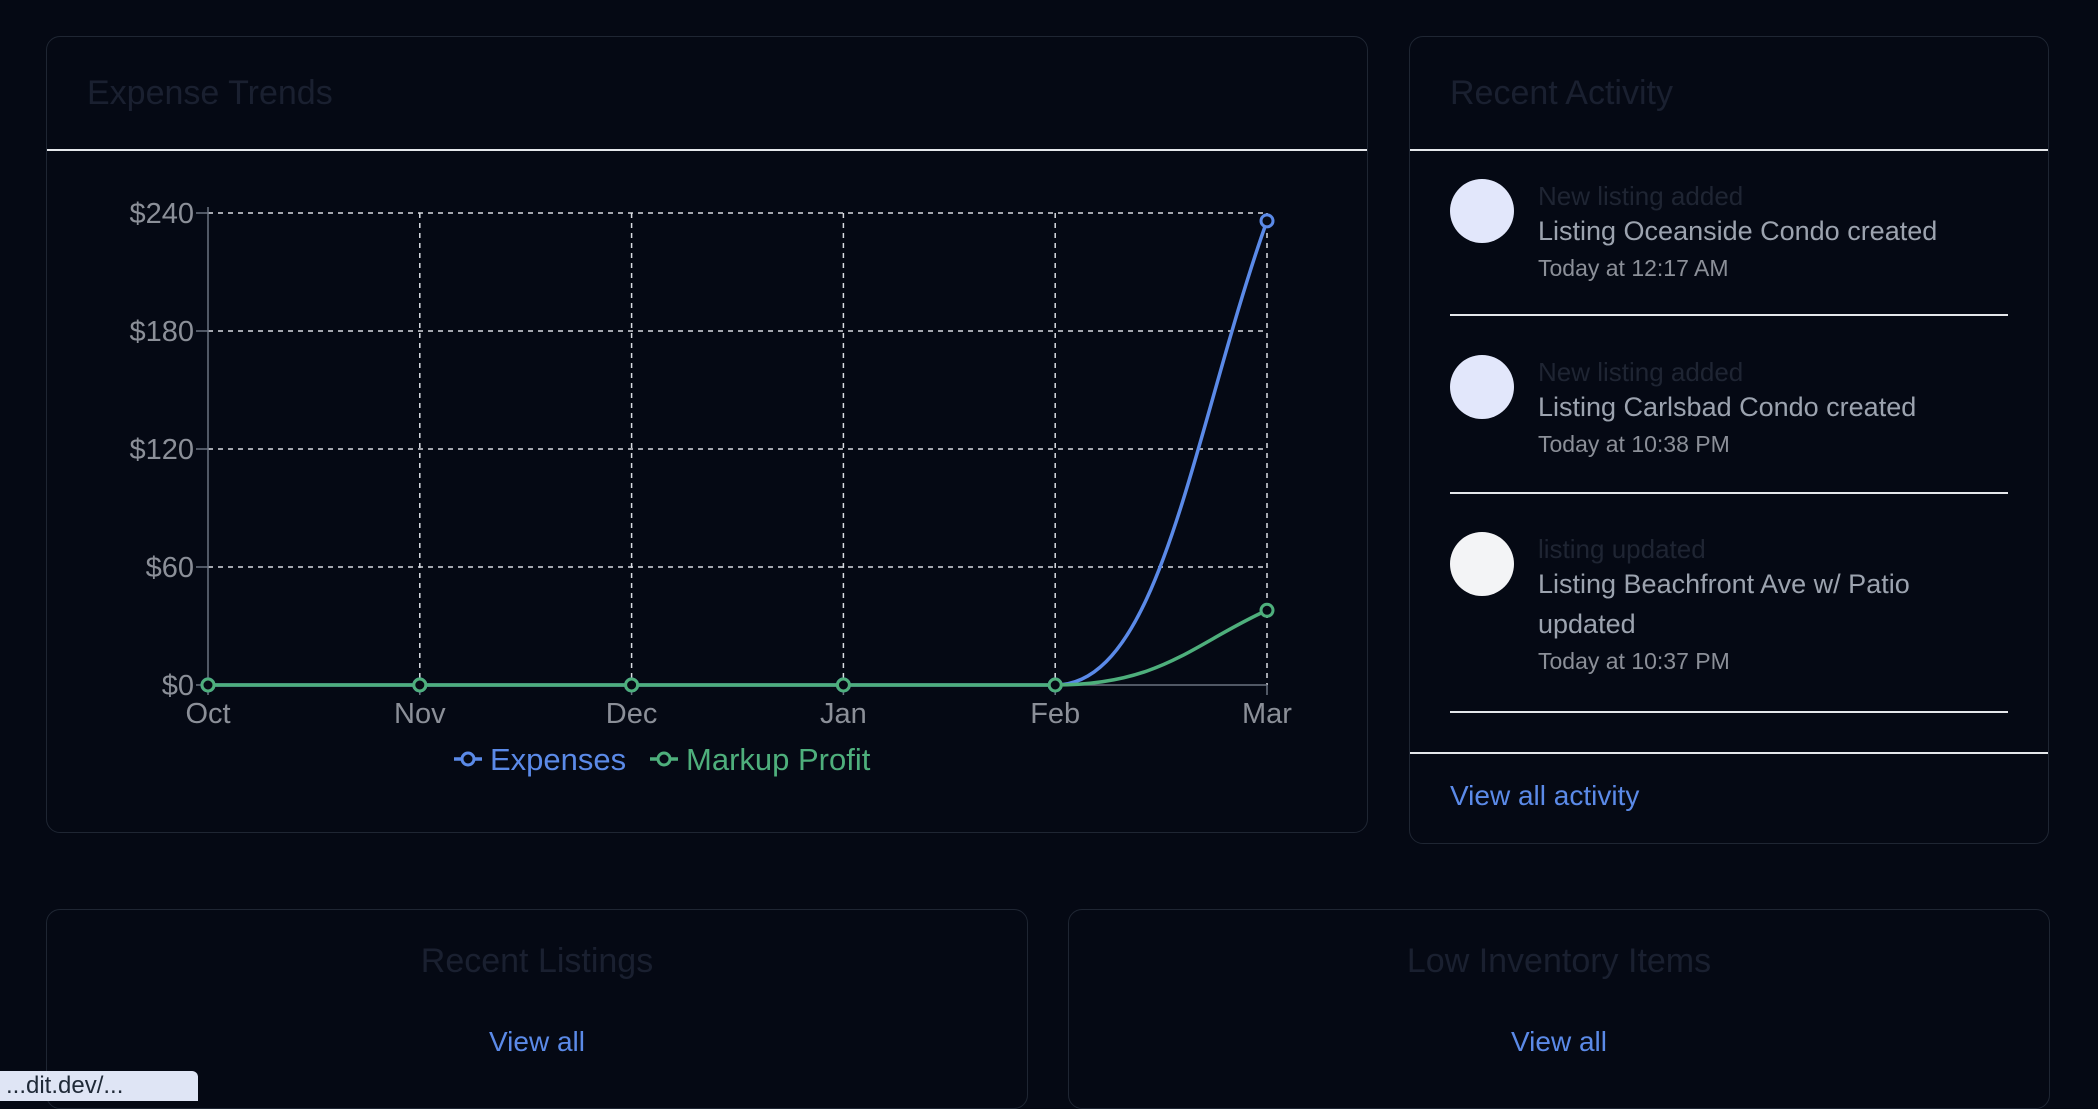 This screenshot has height=1109, width=2098. I want to click on y-tick-label: $180, so click(161, 332).